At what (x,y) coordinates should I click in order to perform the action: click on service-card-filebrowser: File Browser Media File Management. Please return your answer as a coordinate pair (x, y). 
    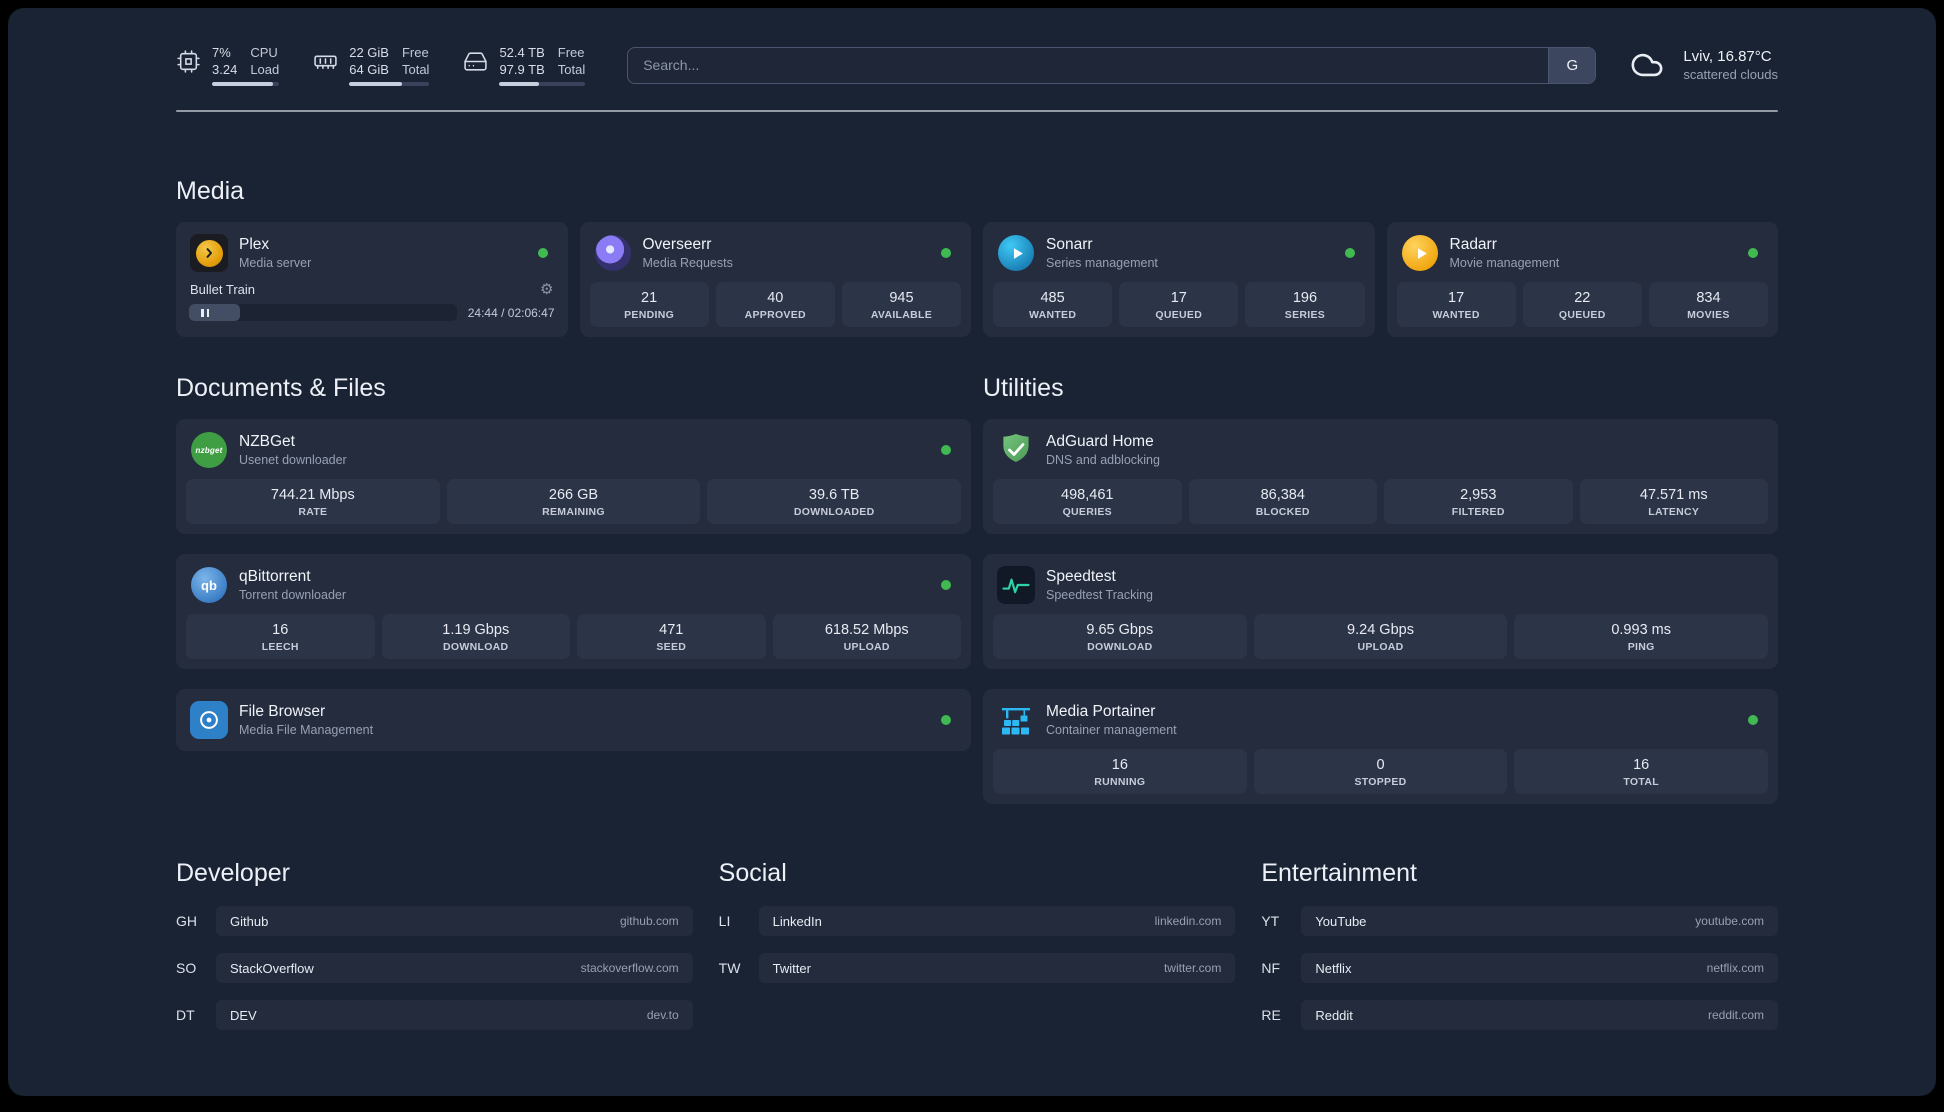
    Looking at the image, I should click on (573, 720).